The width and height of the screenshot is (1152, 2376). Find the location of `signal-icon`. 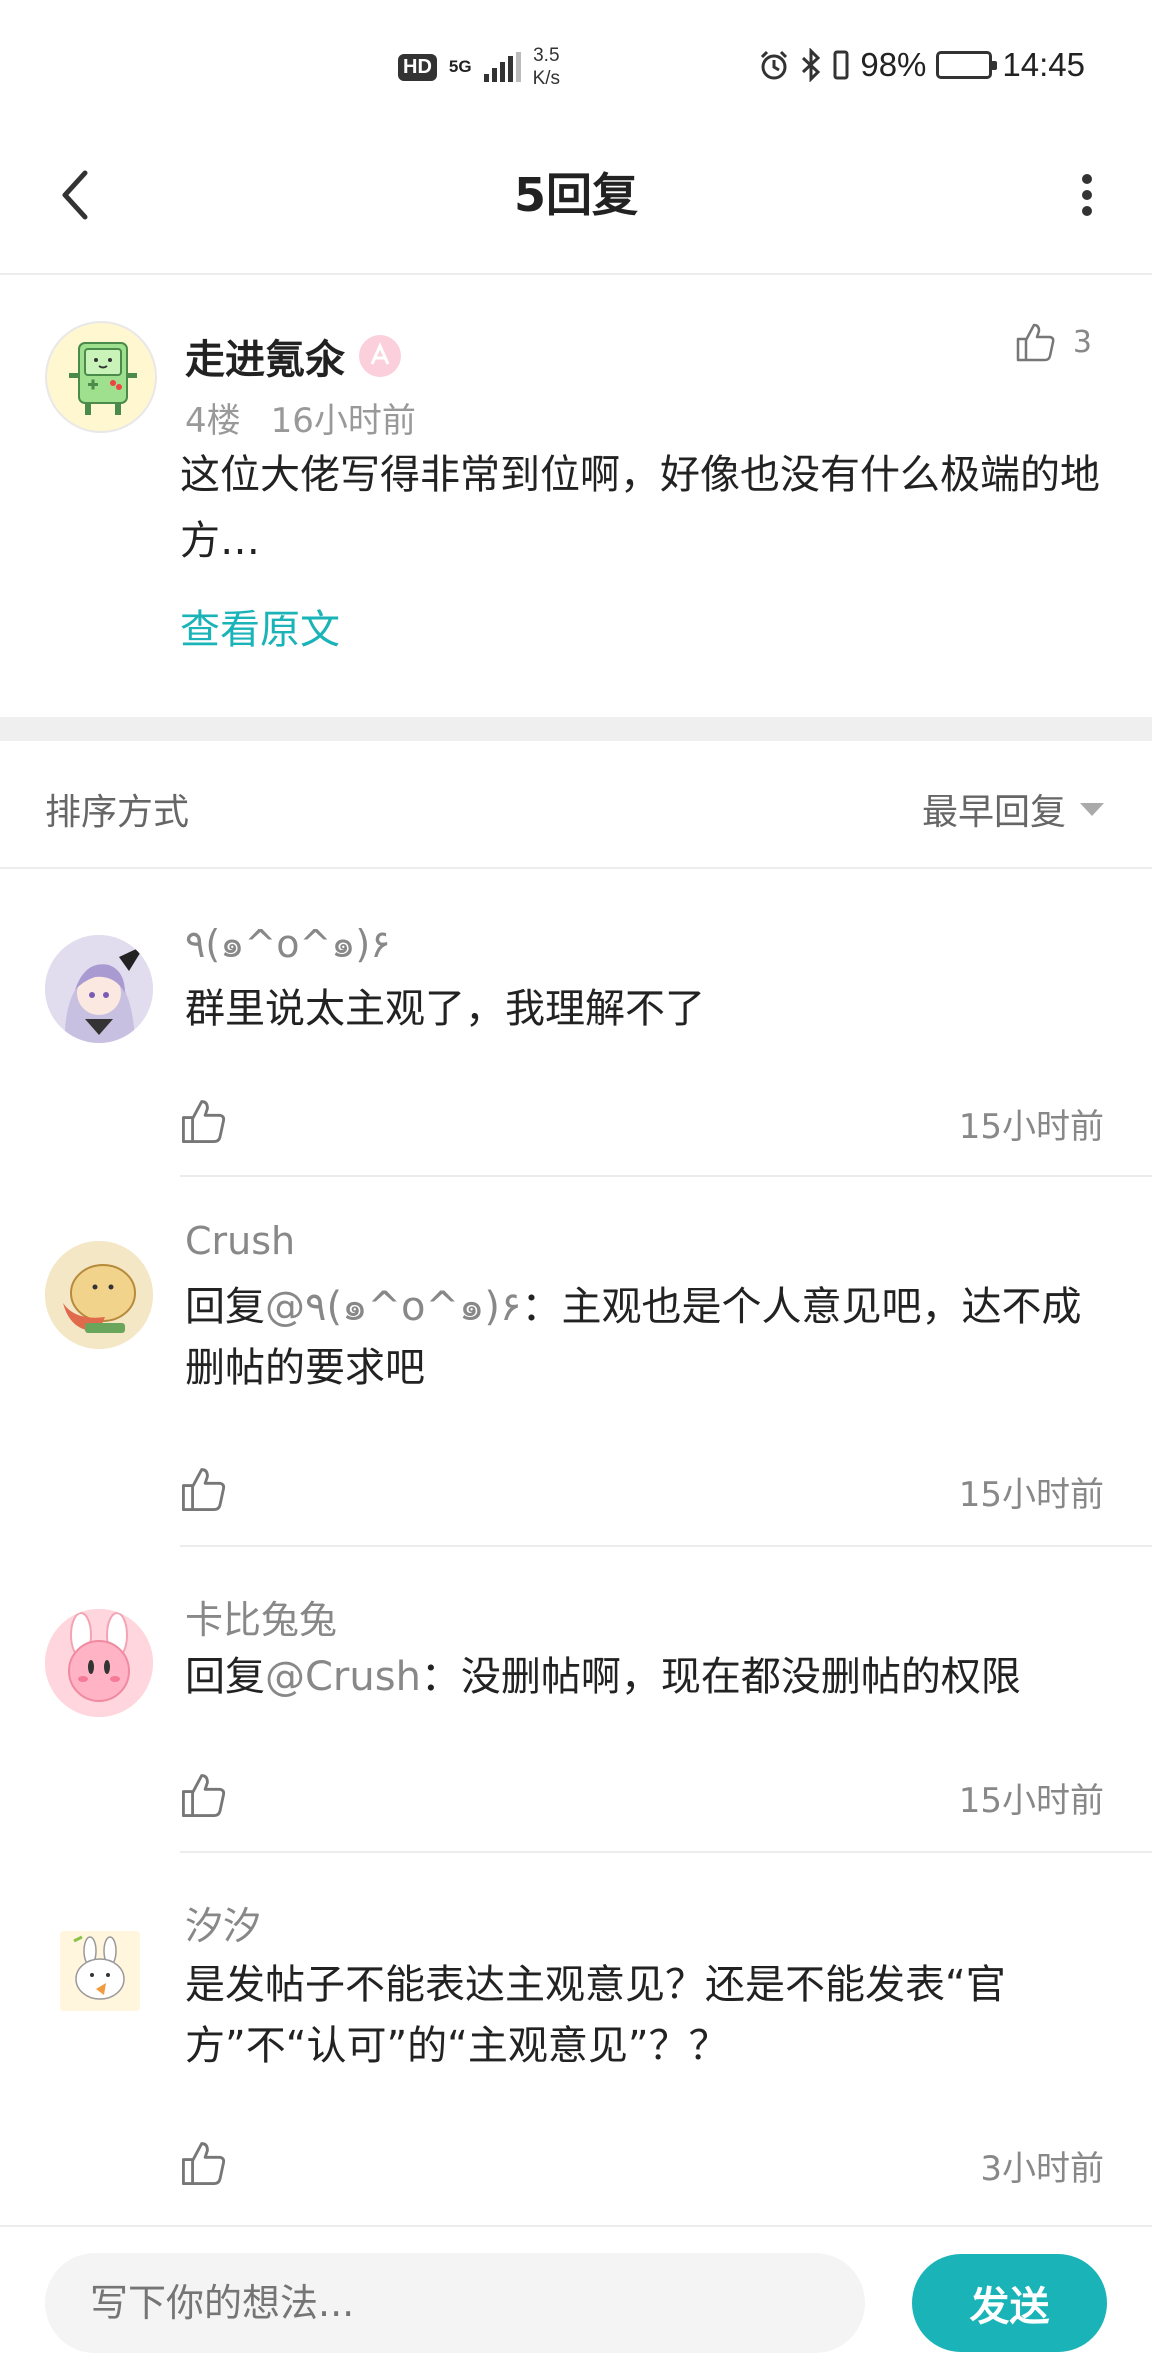

signal-icon is located at coordinates (502, 67).